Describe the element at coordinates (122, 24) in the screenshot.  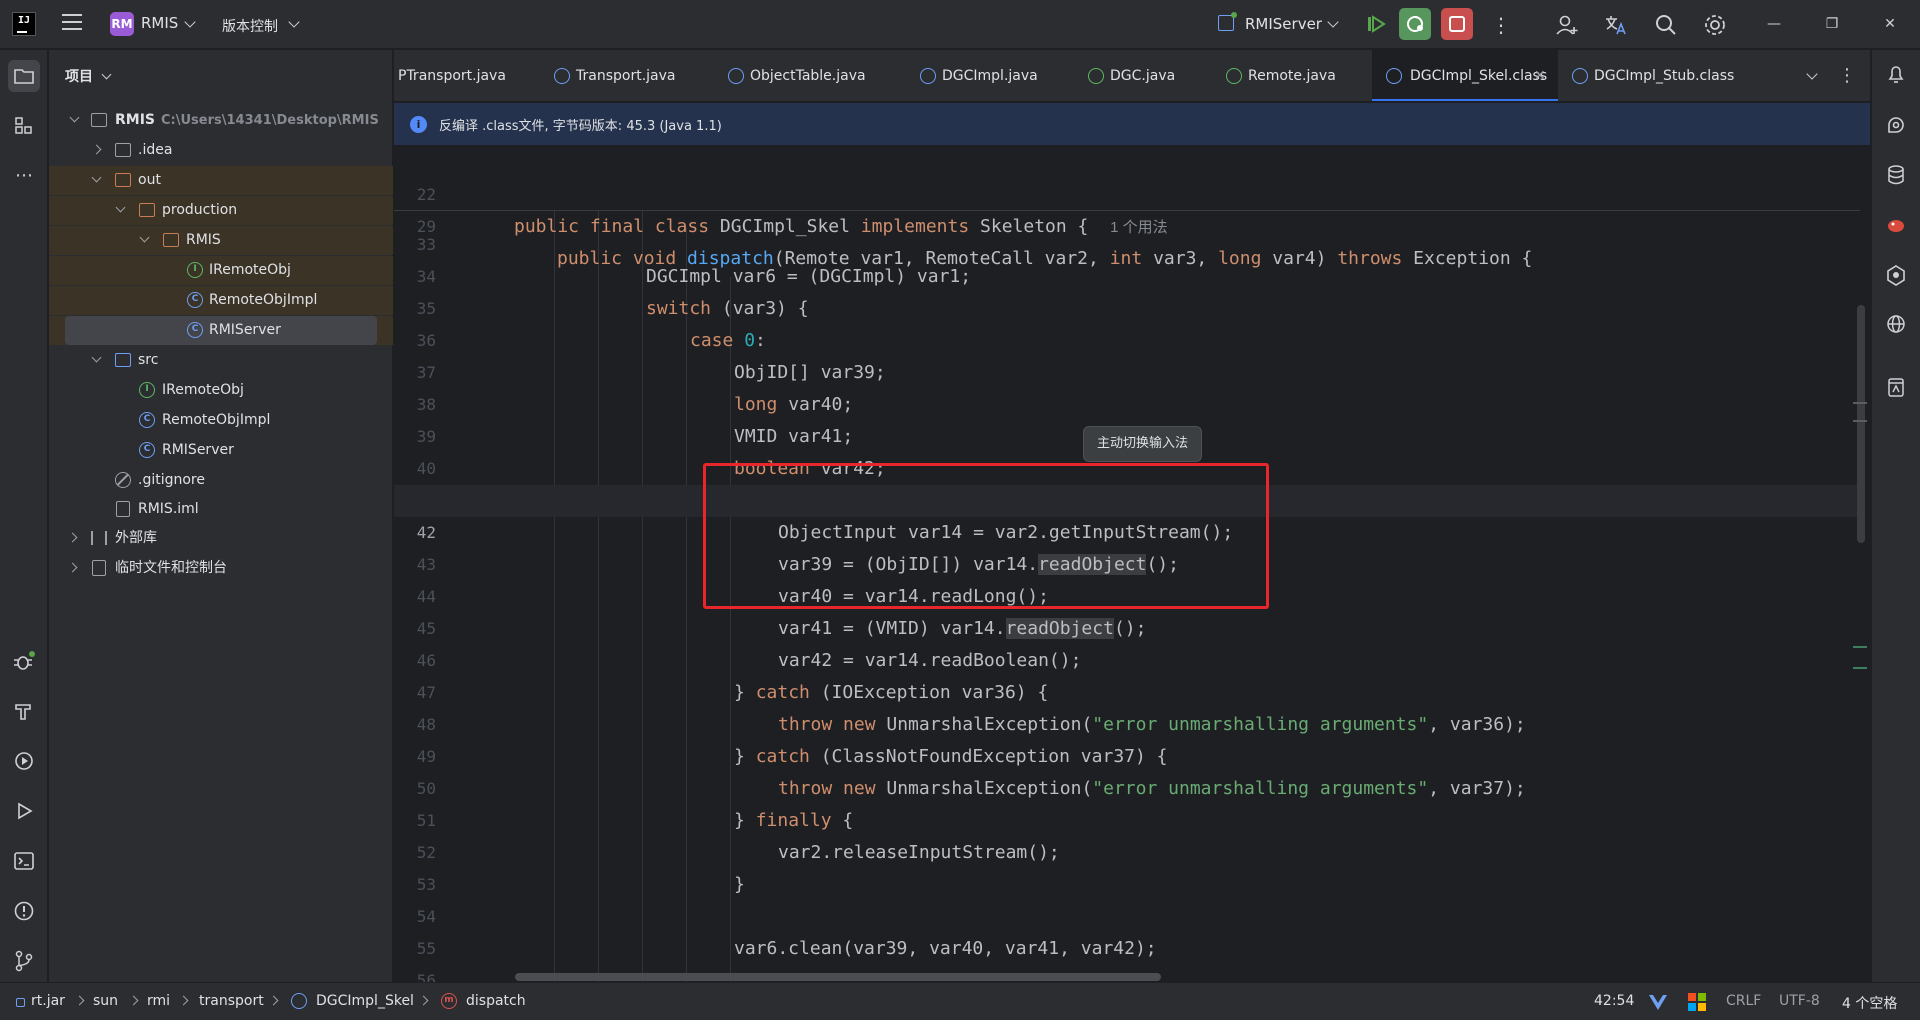
I see `project-badge: RM` at that location.